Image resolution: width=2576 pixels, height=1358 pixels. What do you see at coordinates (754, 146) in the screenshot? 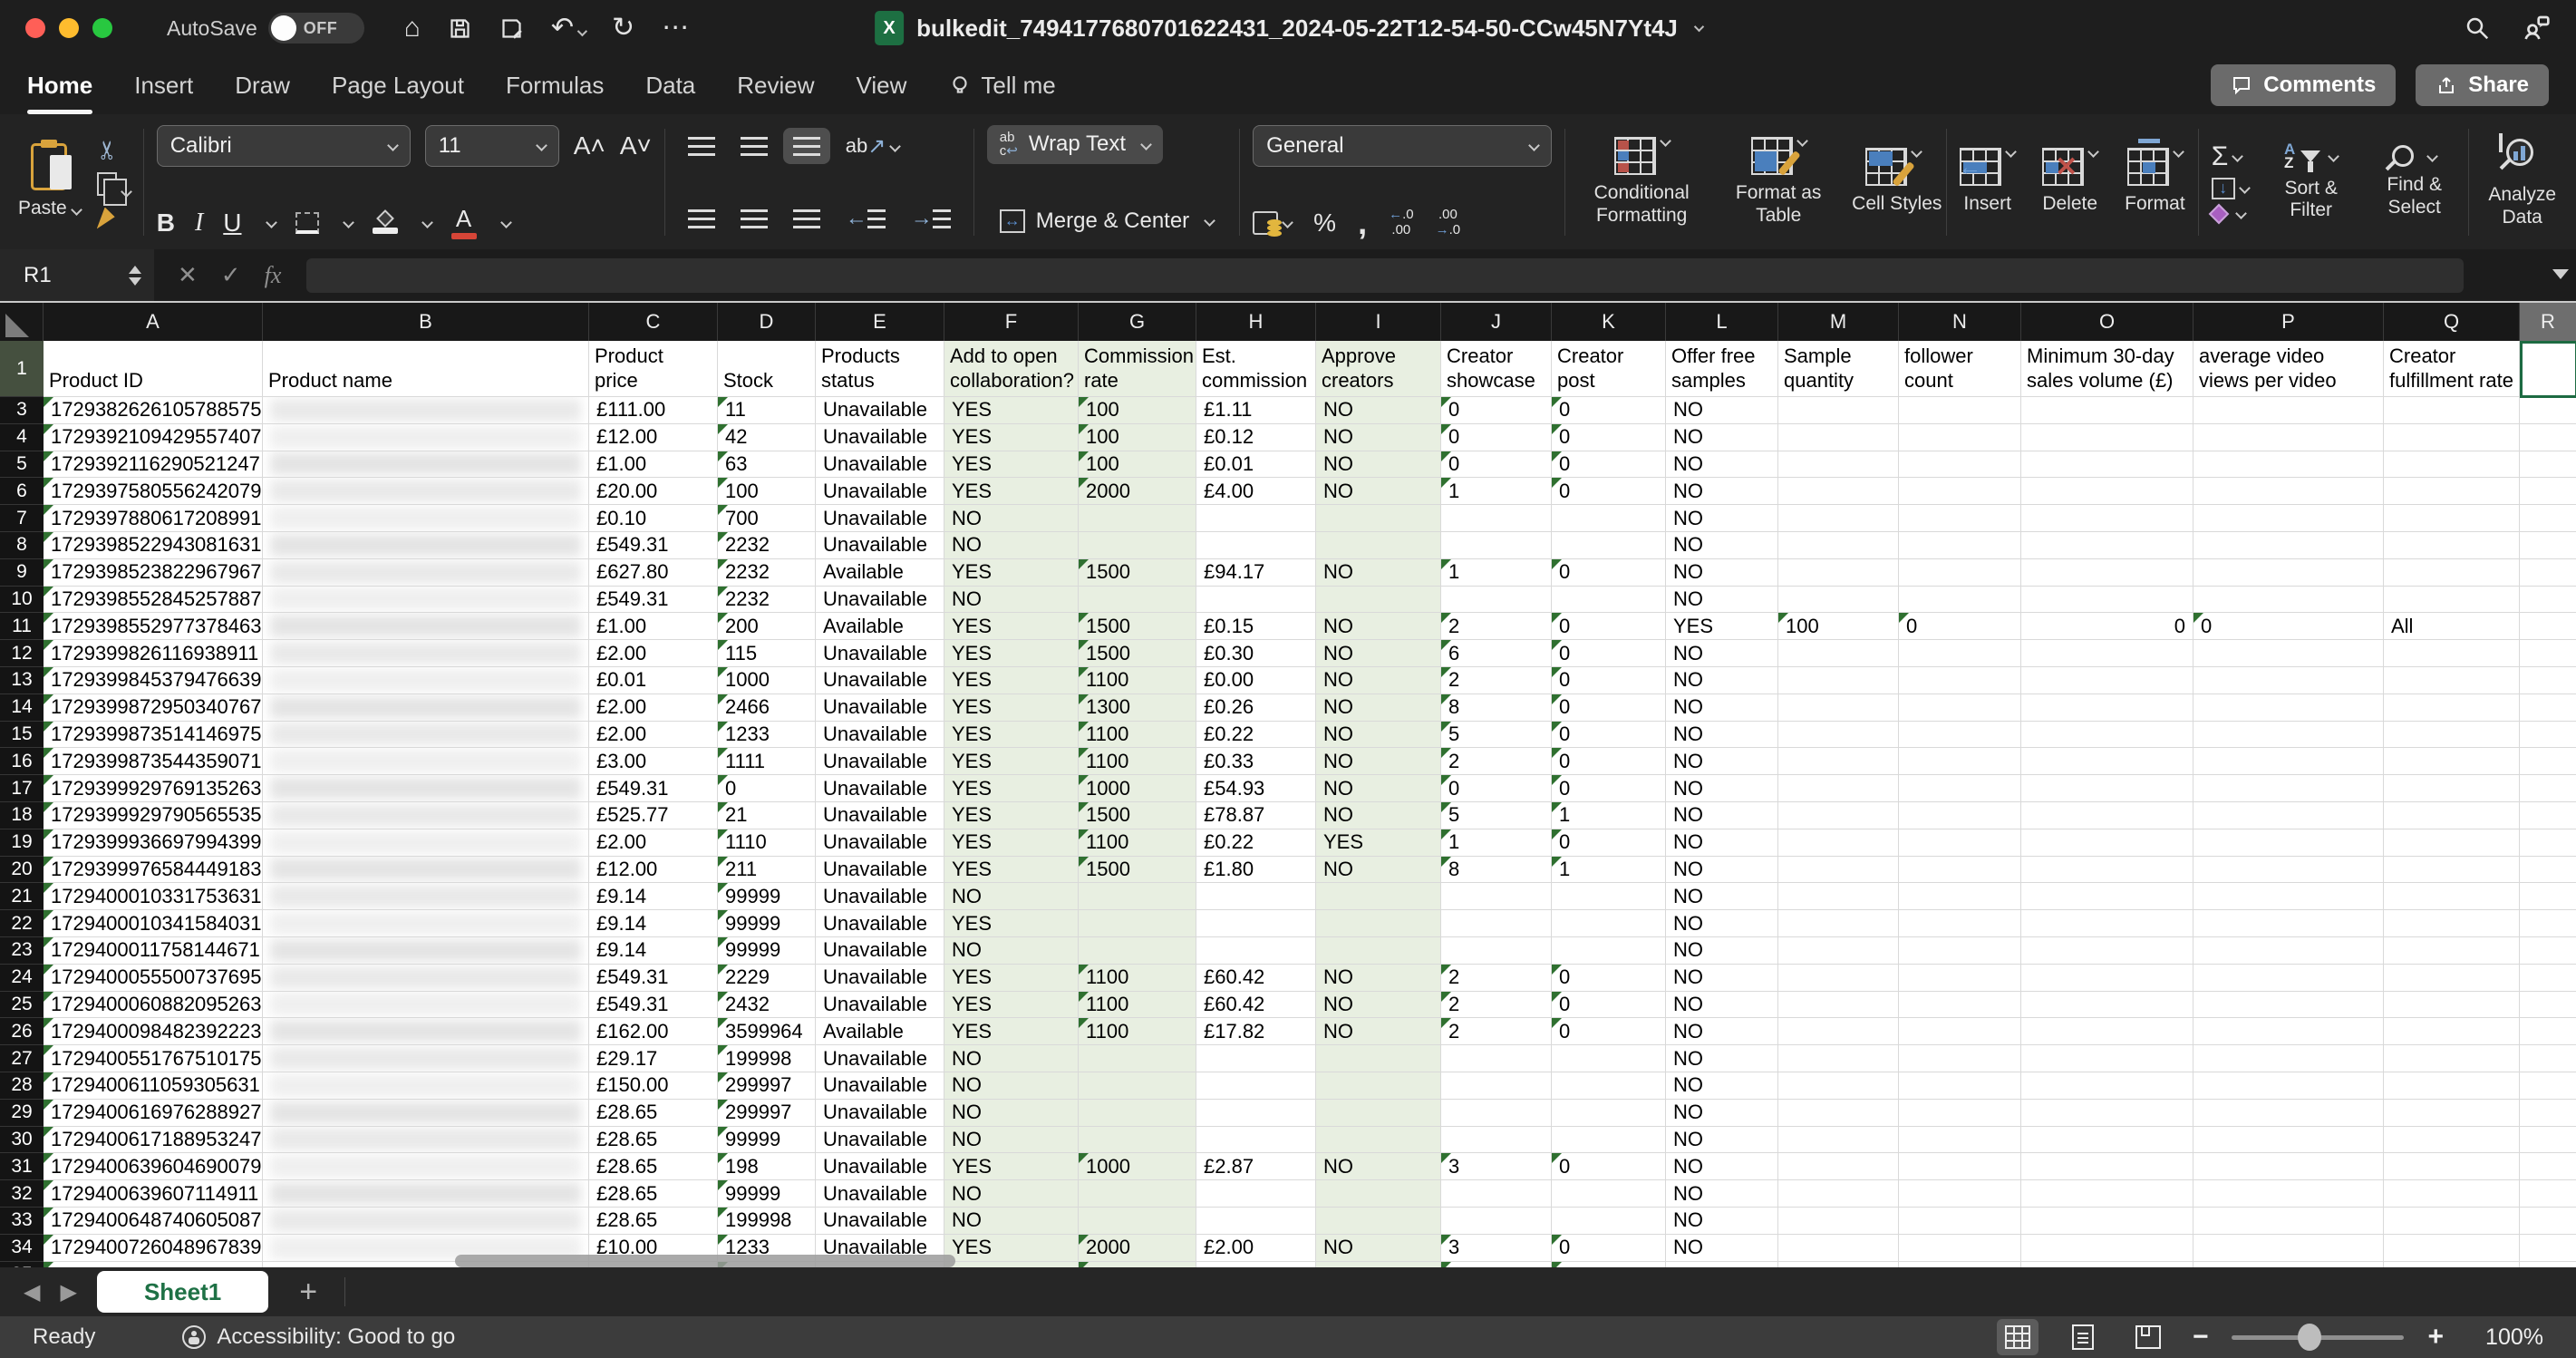
I see `align-middle-icon` at bounding box center [754, 146].